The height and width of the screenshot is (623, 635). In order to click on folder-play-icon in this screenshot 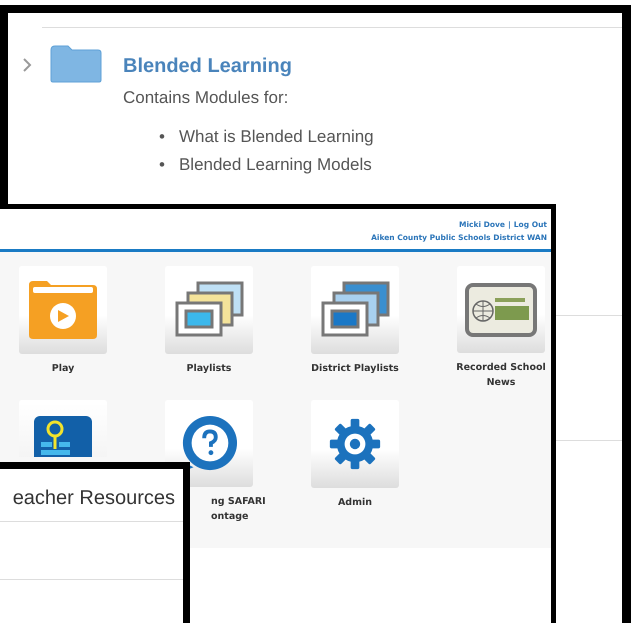, I will do `click(63, 310)`.